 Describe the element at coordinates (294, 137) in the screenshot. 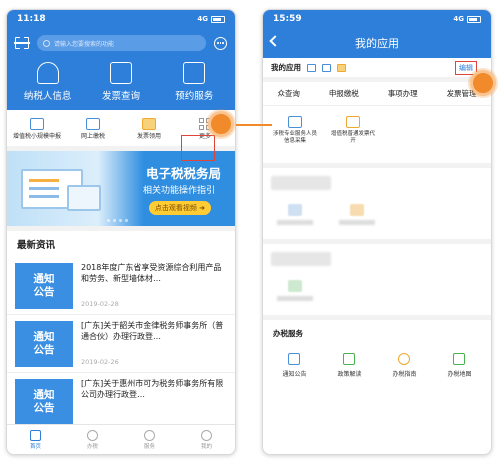

I see `app-label: 涉税专业服务人员信息采集` at that location.